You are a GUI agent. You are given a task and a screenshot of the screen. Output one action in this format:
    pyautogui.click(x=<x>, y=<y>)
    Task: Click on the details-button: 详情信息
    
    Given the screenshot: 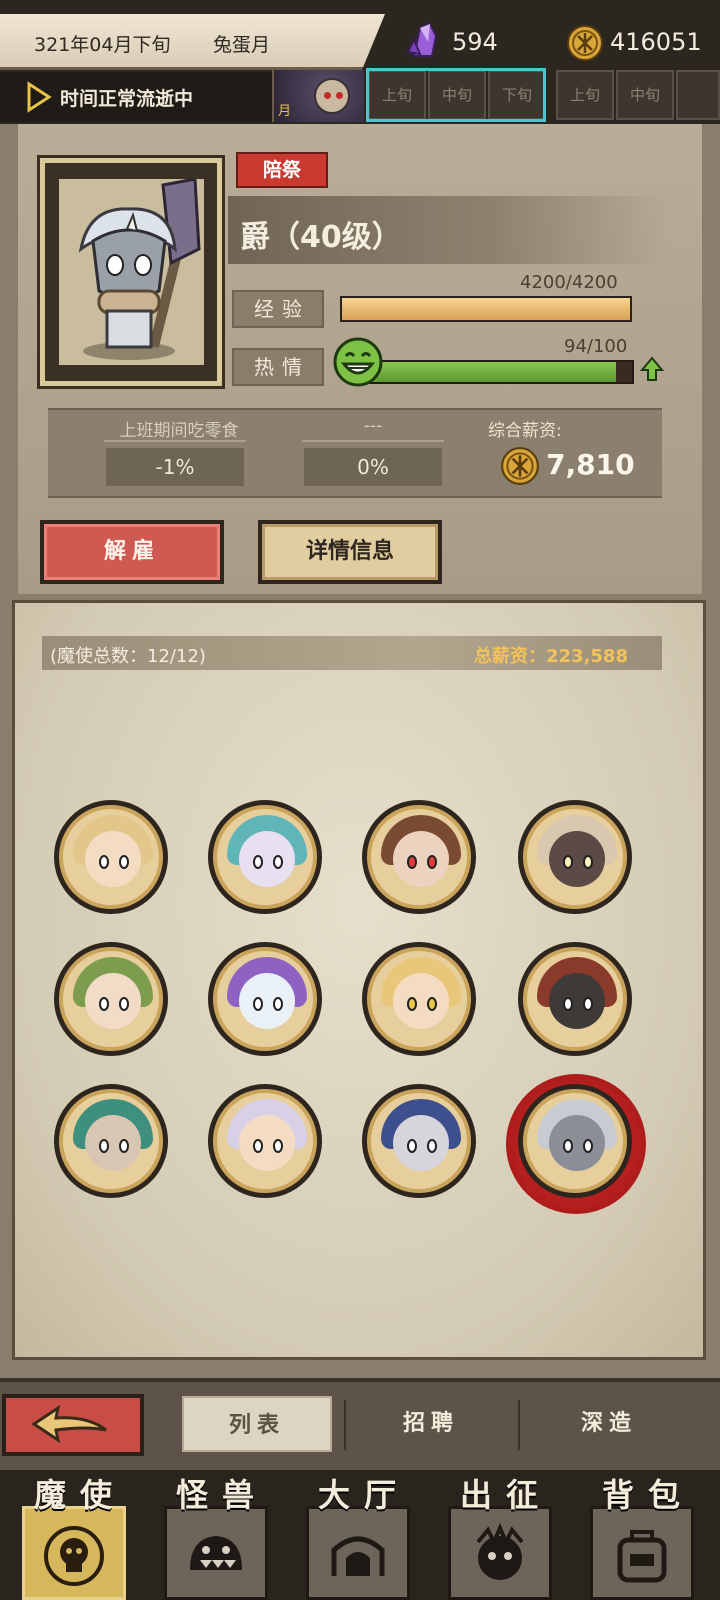 What is the action you would take?
    pyautogui.click(x=350, y=552)
    